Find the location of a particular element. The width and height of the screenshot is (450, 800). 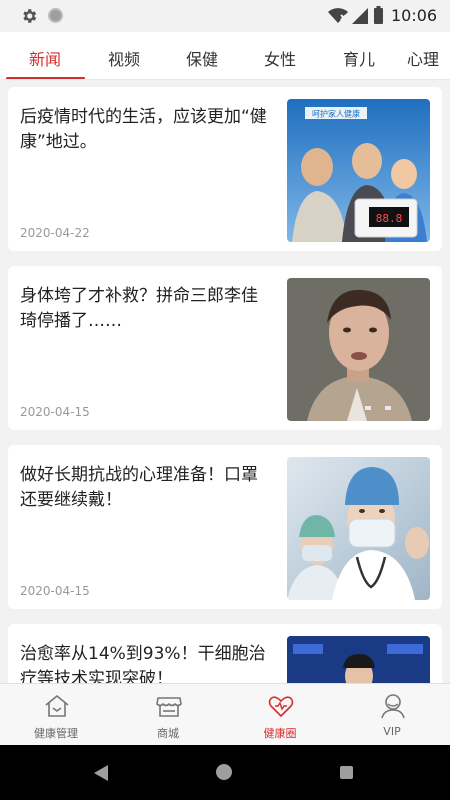

wifi-icon is located at coordinates (338, 15).